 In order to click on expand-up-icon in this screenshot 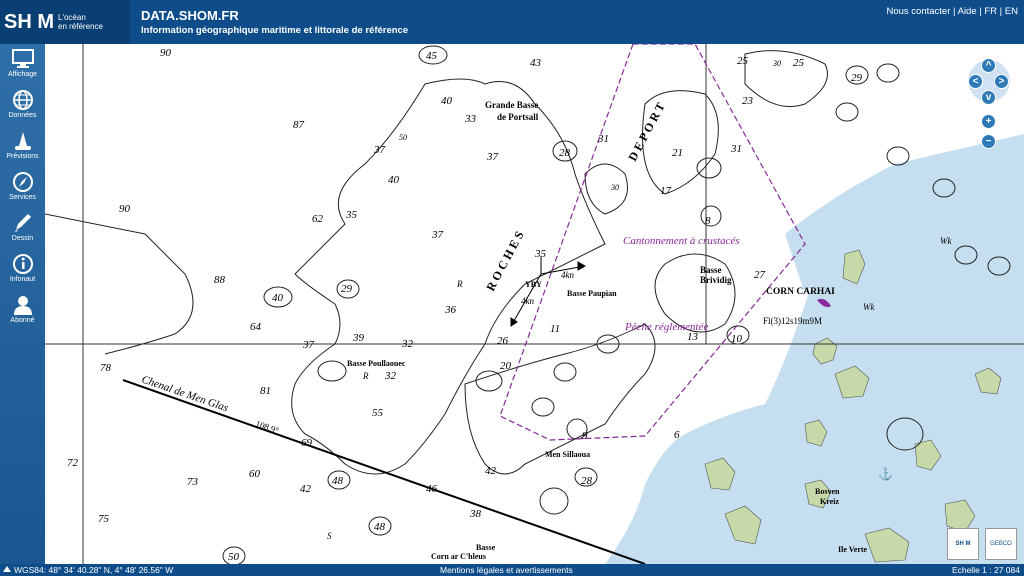, I will do `click(7, 569)`.